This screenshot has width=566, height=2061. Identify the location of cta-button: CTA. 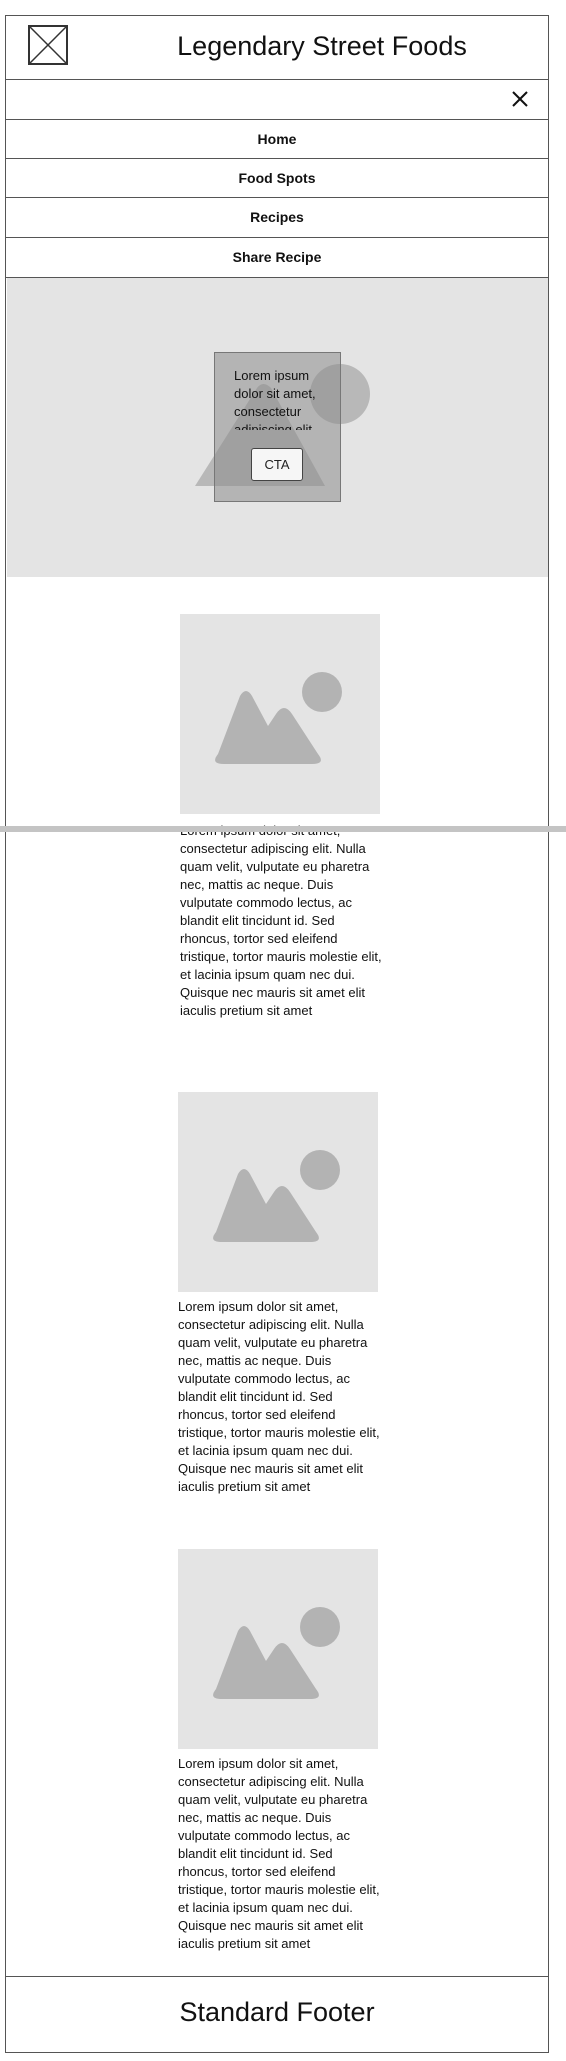
(277, 464).